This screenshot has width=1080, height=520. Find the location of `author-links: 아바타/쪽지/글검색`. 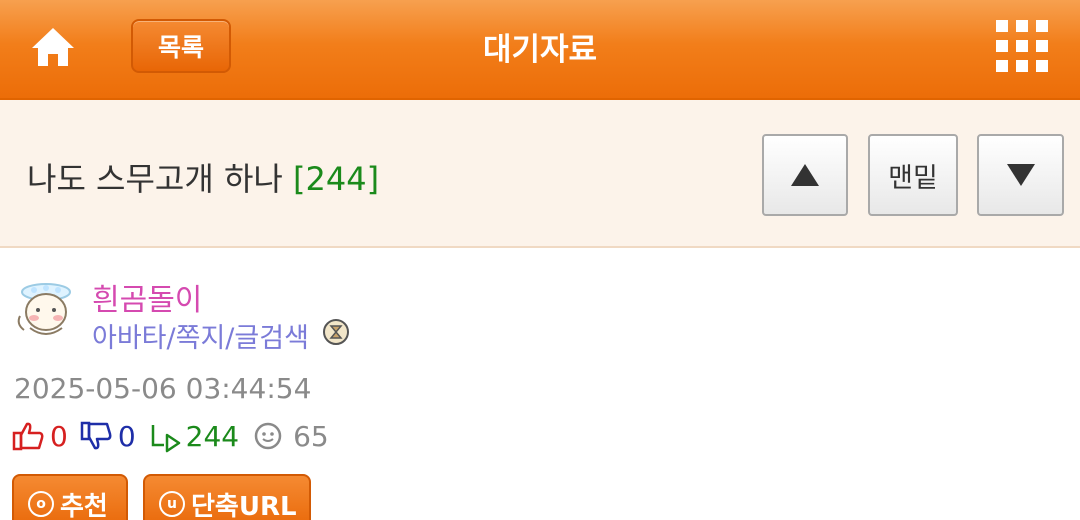

author-links: 아바타/쪽지/글검색 is located at coordinates (200, 335).